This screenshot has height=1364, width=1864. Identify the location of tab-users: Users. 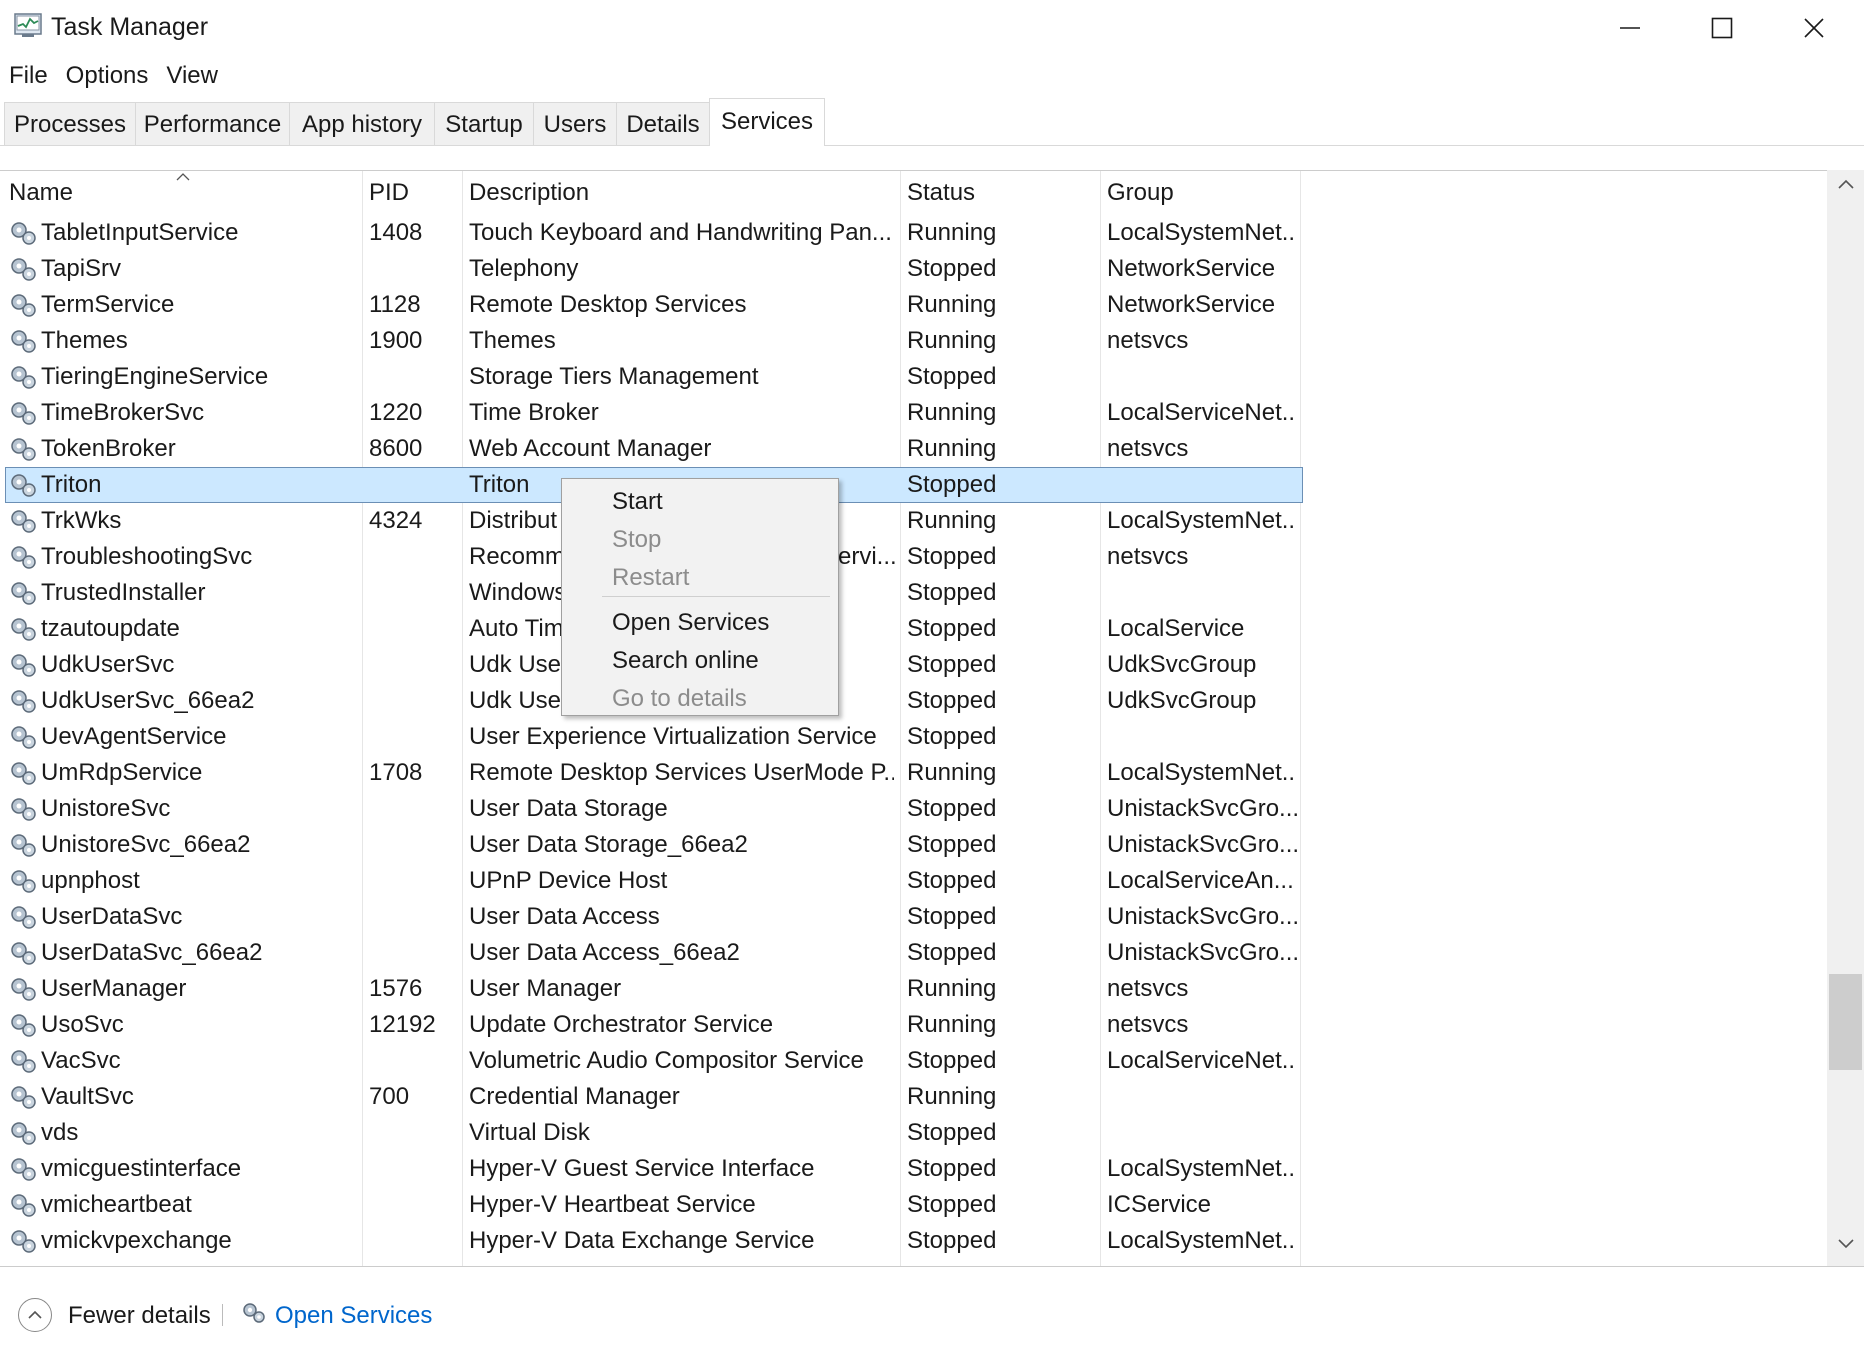
(575, 123).